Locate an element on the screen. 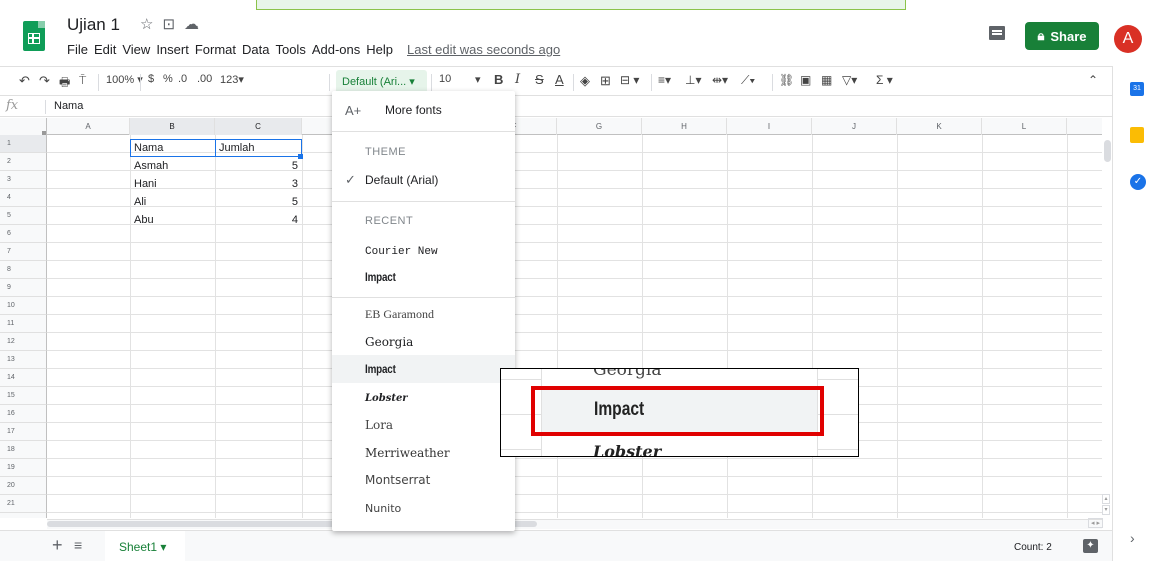  row-header: 3 is located at coordinates (23, 180).